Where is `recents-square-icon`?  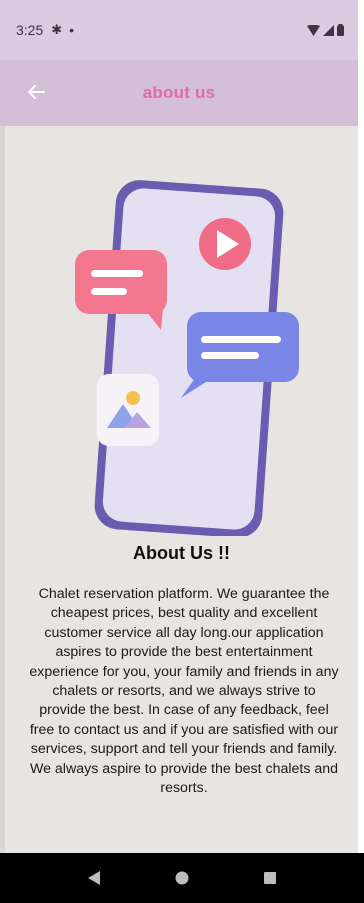
recents-square-icon is located at coordinates (270, 878).